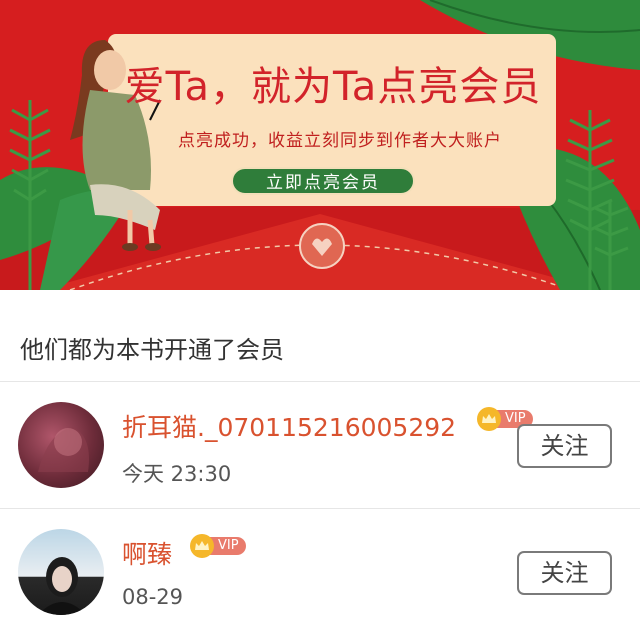 The height and width of the screenshot is (635, 640). Describe the element at coordinates (153, 597) in the screenshot. I see `member-time: 08-29` at that location.